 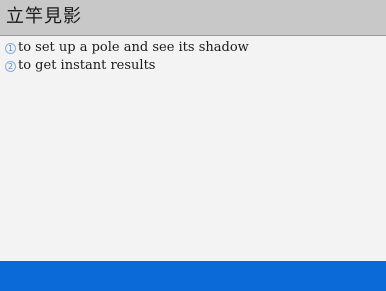 I want to click on definition-item-1: 1 to set up a pole and see its shadow, so click(x=127, y=48).